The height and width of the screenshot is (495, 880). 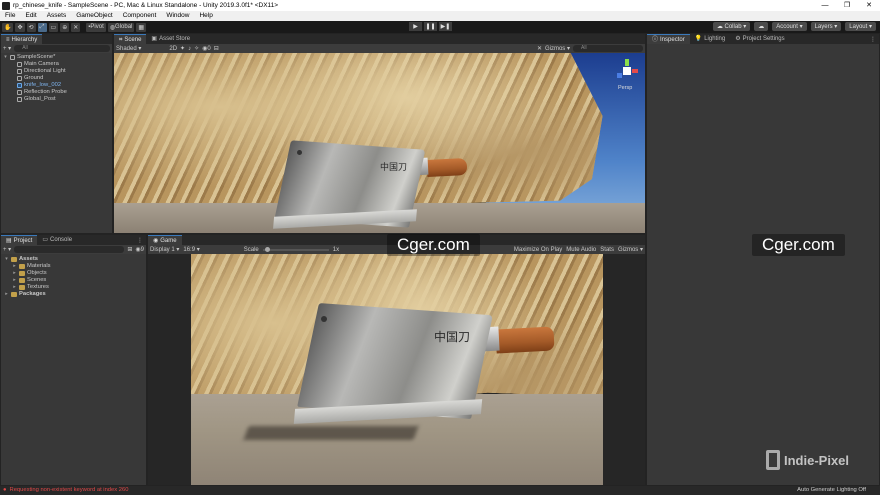 I want to click on persp-label: Persp, so click(x=625, y=88).